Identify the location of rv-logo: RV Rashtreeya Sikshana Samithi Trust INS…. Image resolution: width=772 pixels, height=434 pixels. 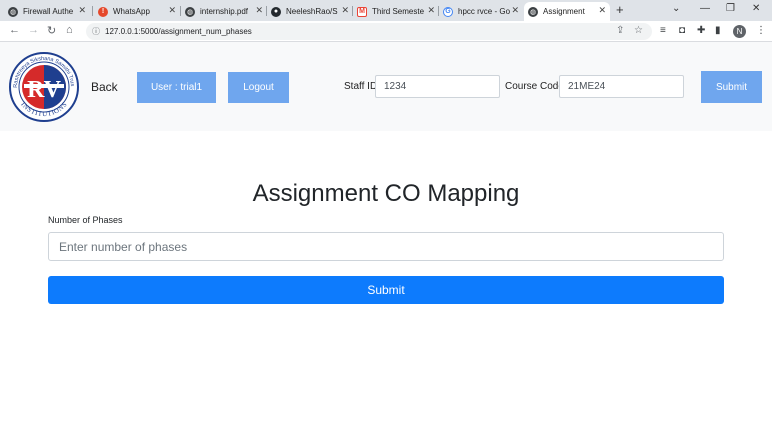
(43, 86).